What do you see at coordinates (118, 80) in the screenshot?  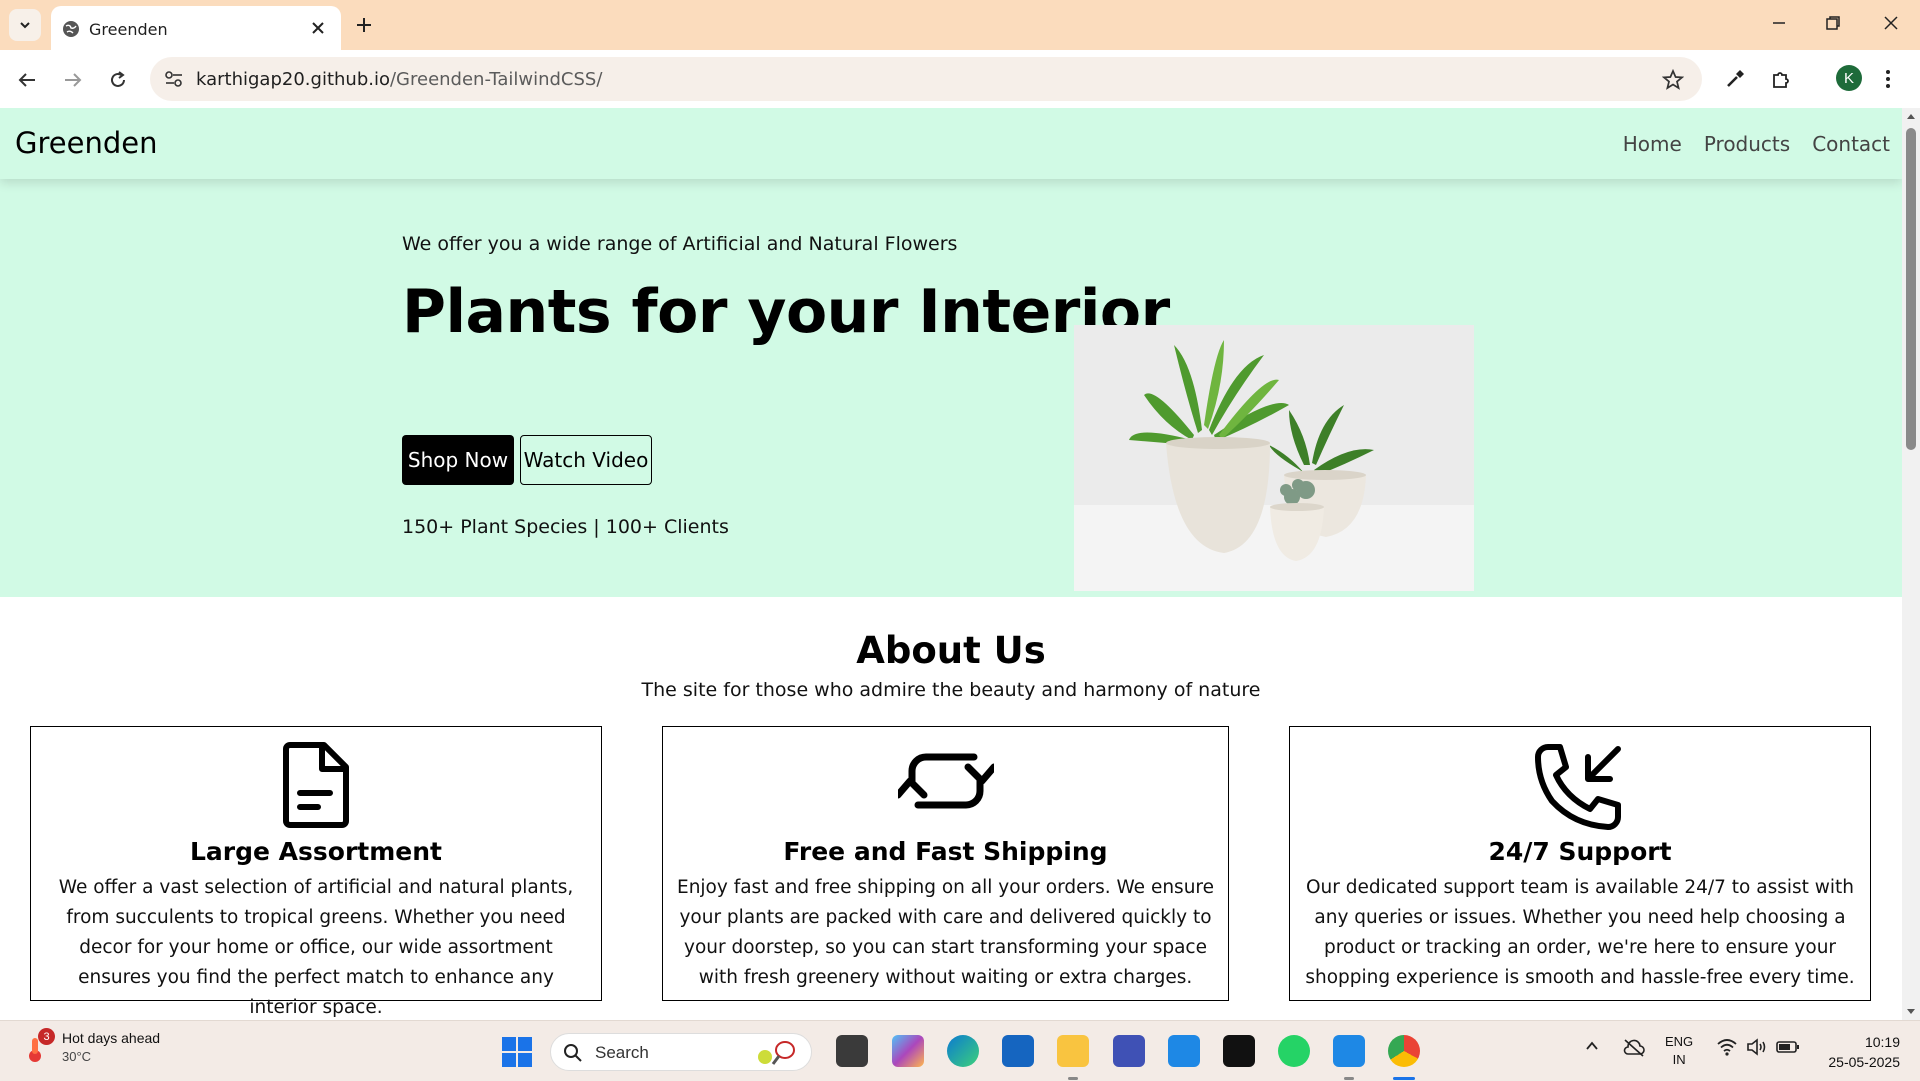 I see `reload-icon` at bounding box center [118, 80].